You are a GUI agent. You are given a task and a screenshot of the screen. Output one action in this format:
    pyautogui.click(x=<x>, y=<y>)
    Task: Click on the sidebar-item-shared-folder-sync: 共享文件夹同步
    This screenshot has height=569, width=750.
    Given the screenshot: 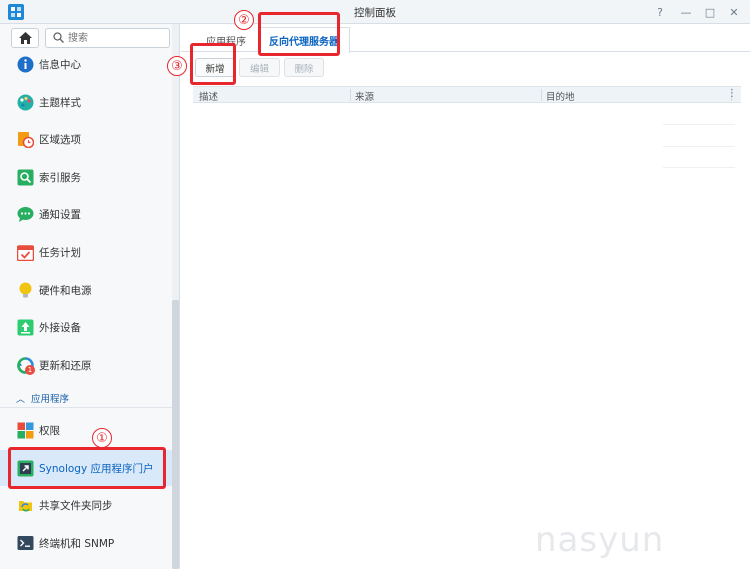 What is the action you would take?
    pyautogui.click(x=86, y=505)
    